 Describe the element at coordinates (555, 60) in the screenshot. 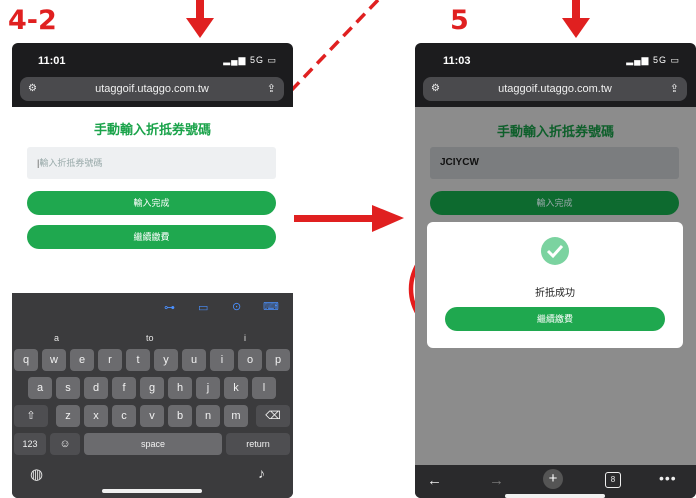

I see `status-bar: 11:03 ▂▄▆ 5G ▭` at that location.